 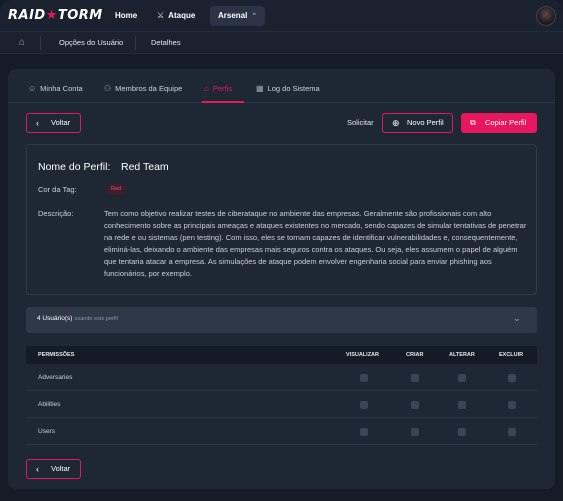 What do you see at coordinates (46, 431) in the screenshot?
I see `permission-name: Users` at bounding box center [46, 431].